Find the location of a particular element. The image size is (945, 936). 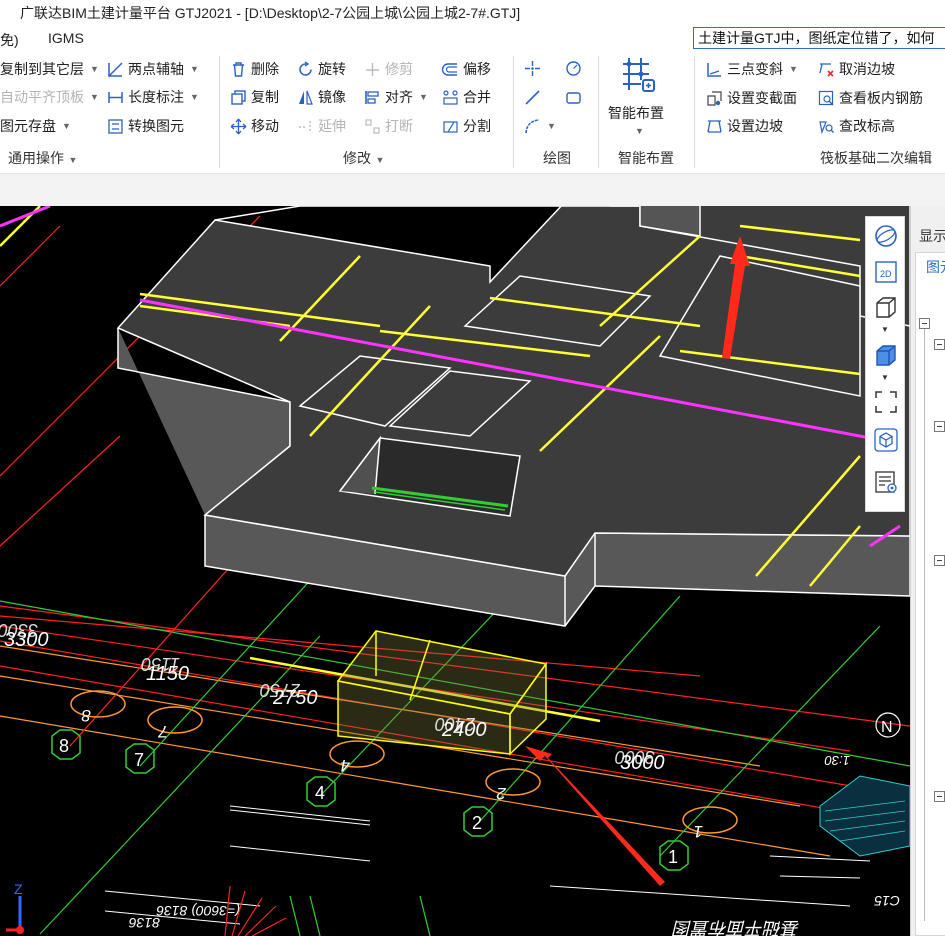

split-label: 分割 is located at coordinates (477, 126).